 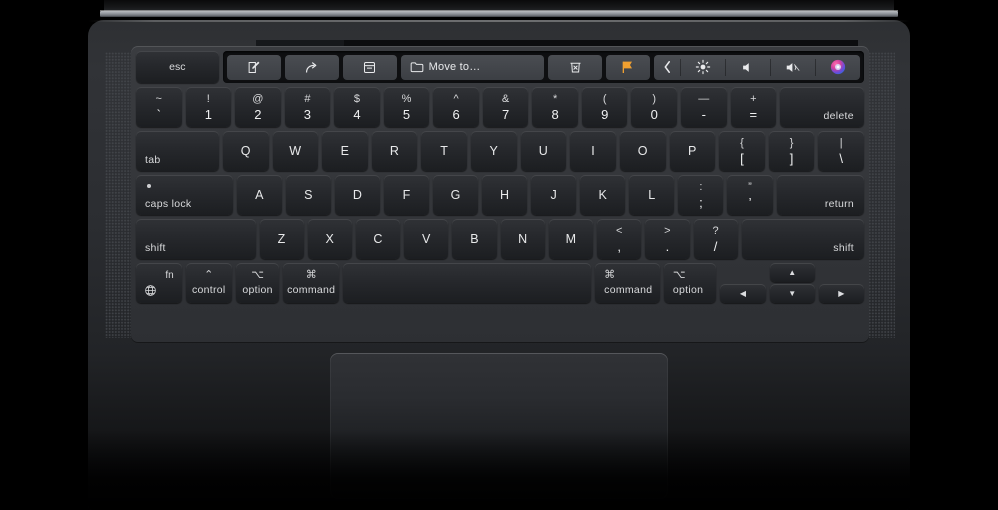 I want to click on key-c: C, so click(x=378, y=239).